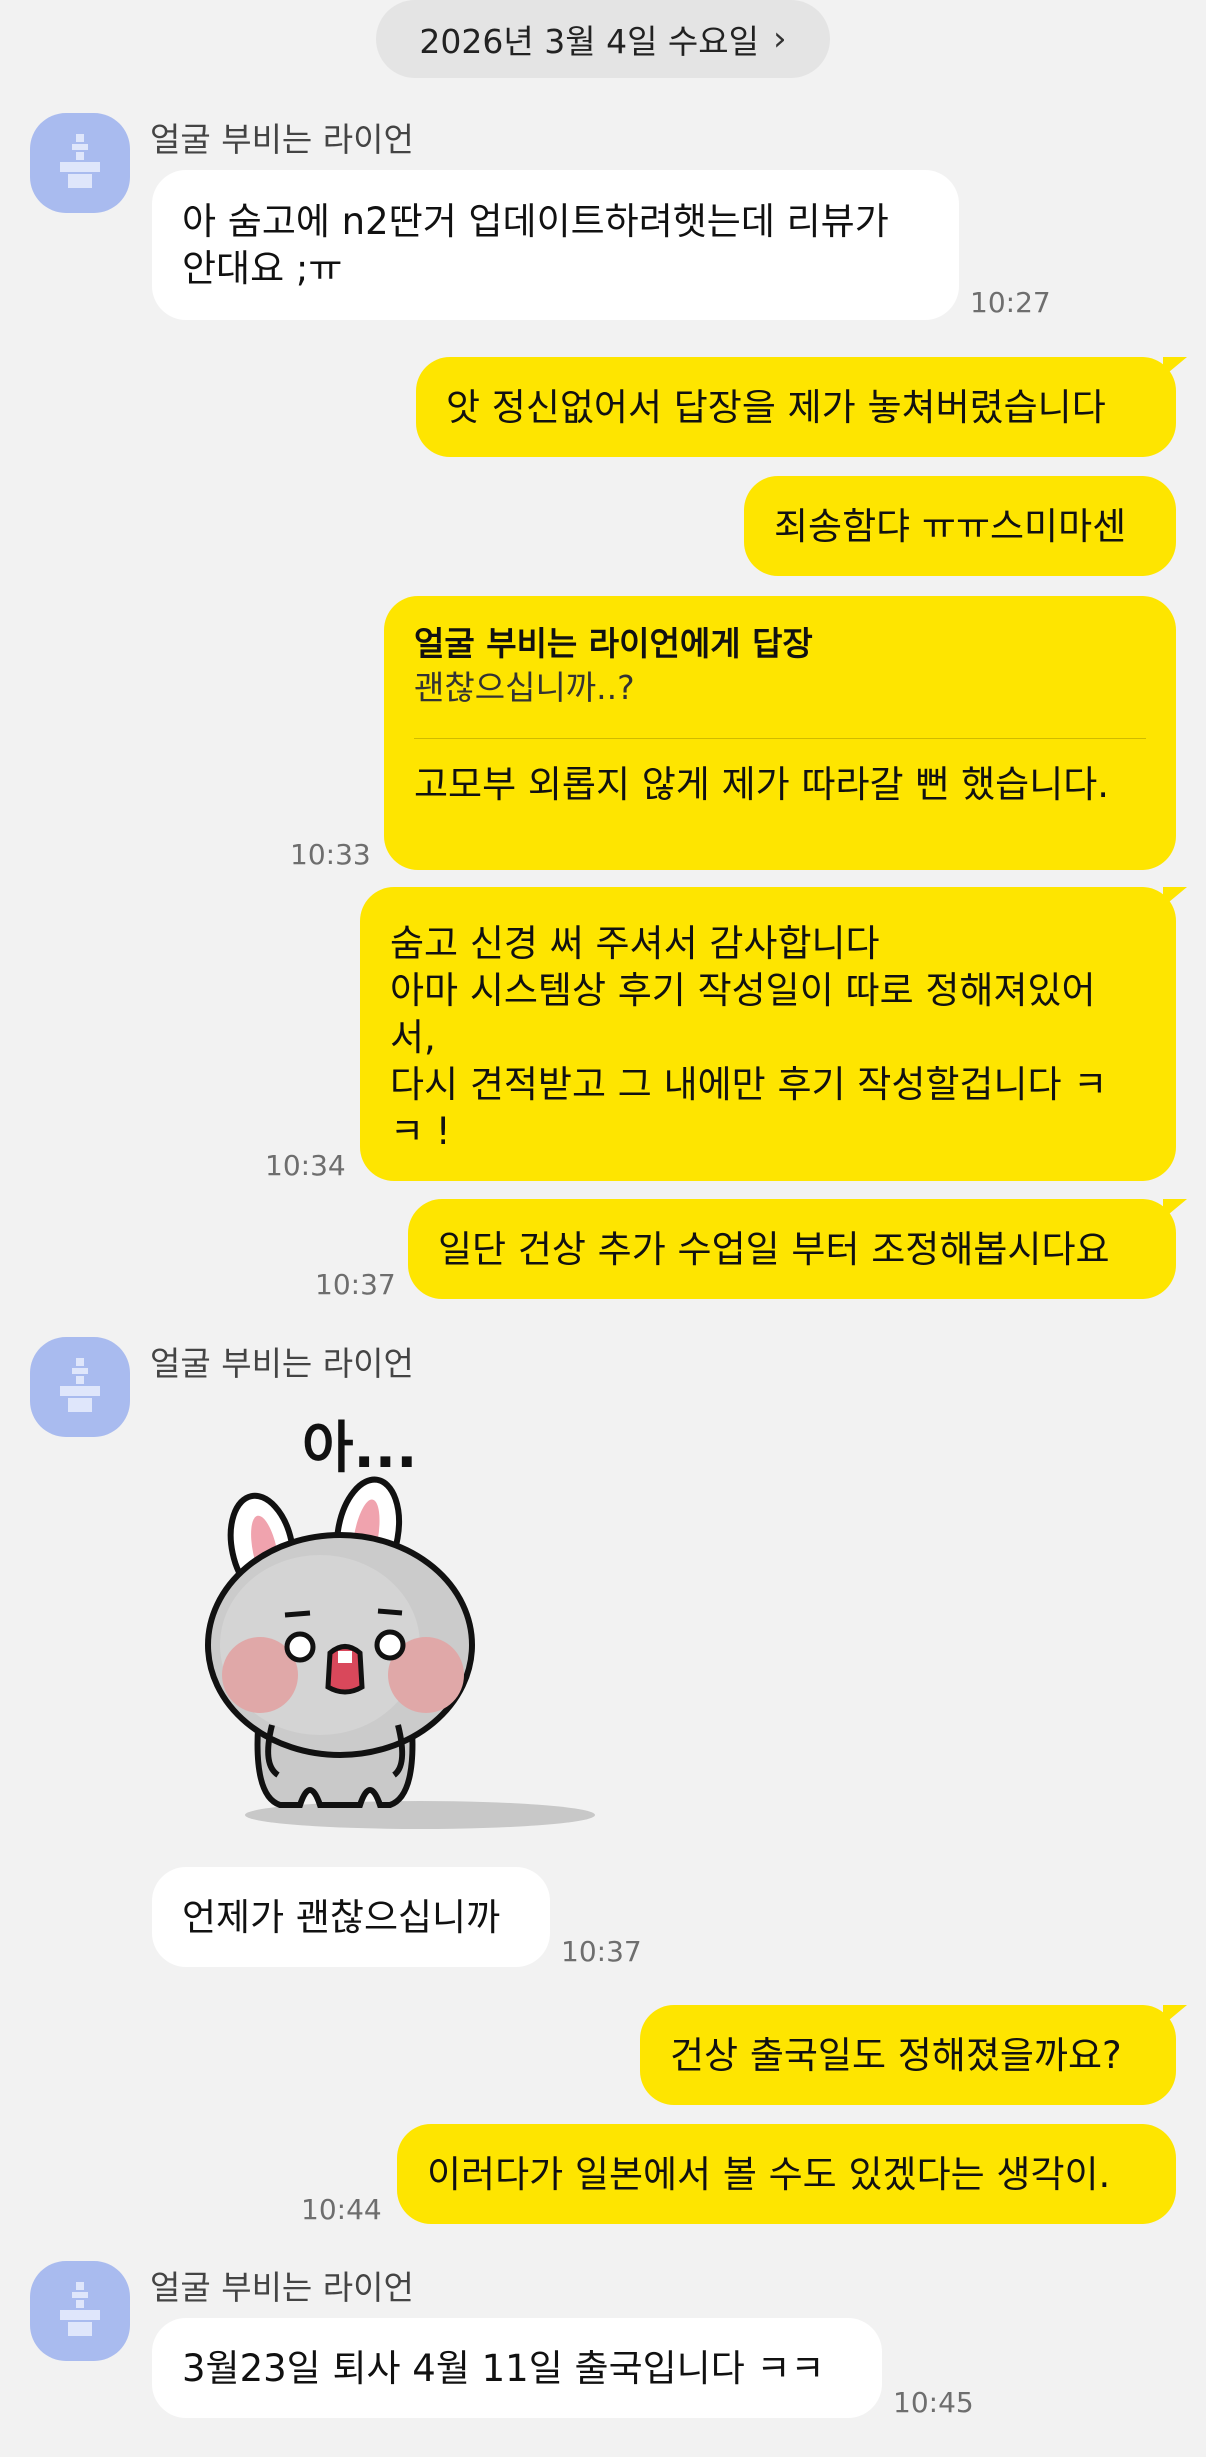 This screenshot has height=2457, width=1206. I want to click on message-bubble-outgoing: 앗 정신없어서 답장을 제가 놓쳐버렸습니다, so click(796, 407).